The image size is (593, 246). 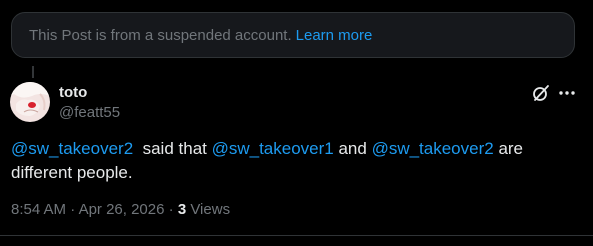 I want to click on post-date: Apr 26, 2026, so click(x=122, y=209).